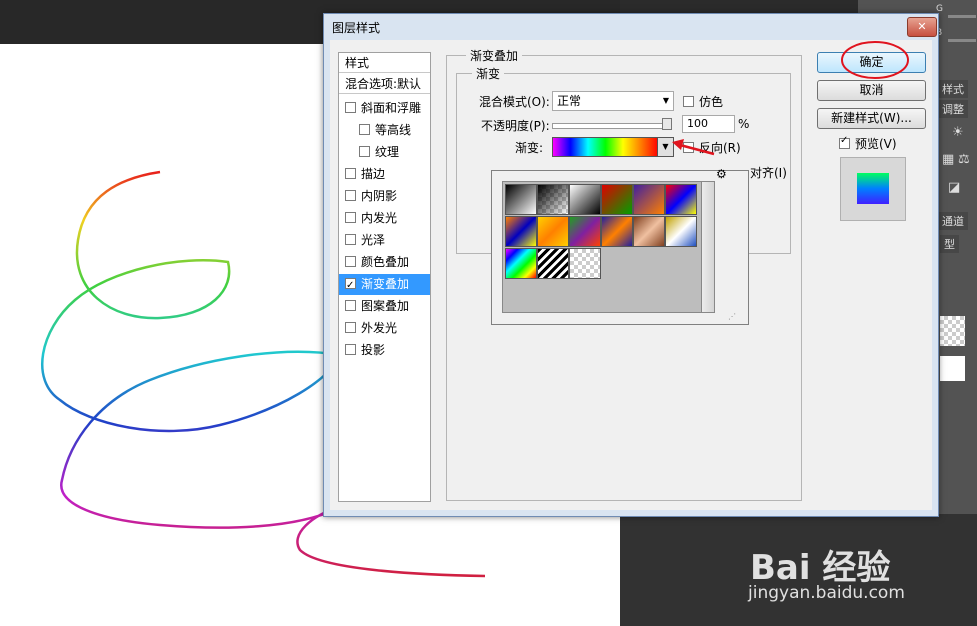 The image size is (977, 626). Describe the element at coordinates (384, 108) in the screenshot. I see `style-item-bevel: 斜面和浮雕` at that location.